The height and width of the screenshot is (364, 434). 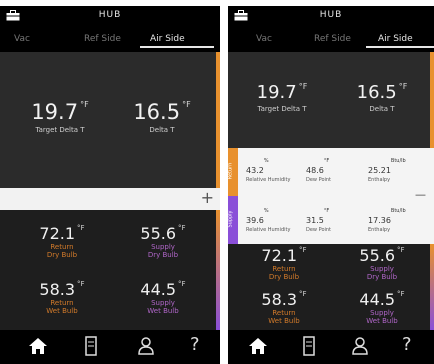 What do you see at coordinates (377, 299) in the screenshot?
I see `supply-wet-bulb-value: 44.5` at bounding box center [377, 299].